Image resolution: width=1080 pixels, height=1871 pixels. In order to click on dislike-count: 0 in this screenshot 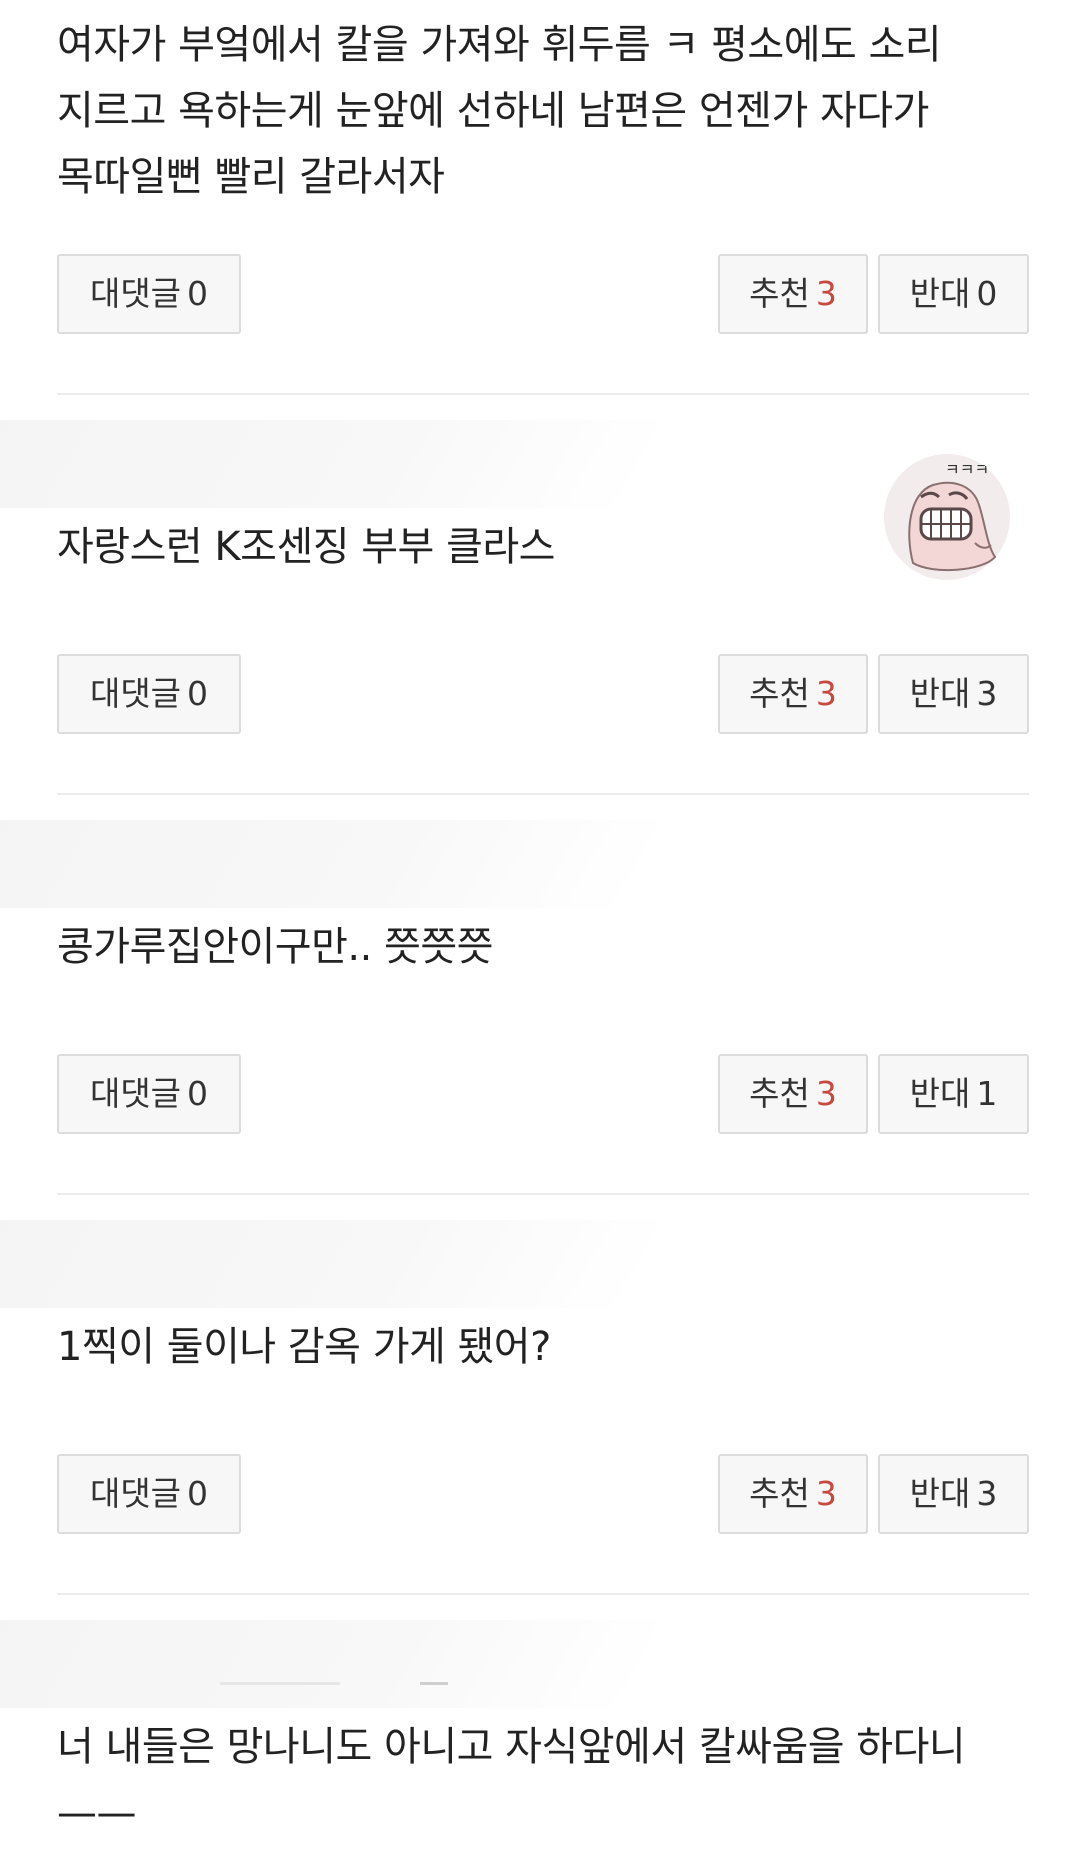, I will do `click(987, 293)`.